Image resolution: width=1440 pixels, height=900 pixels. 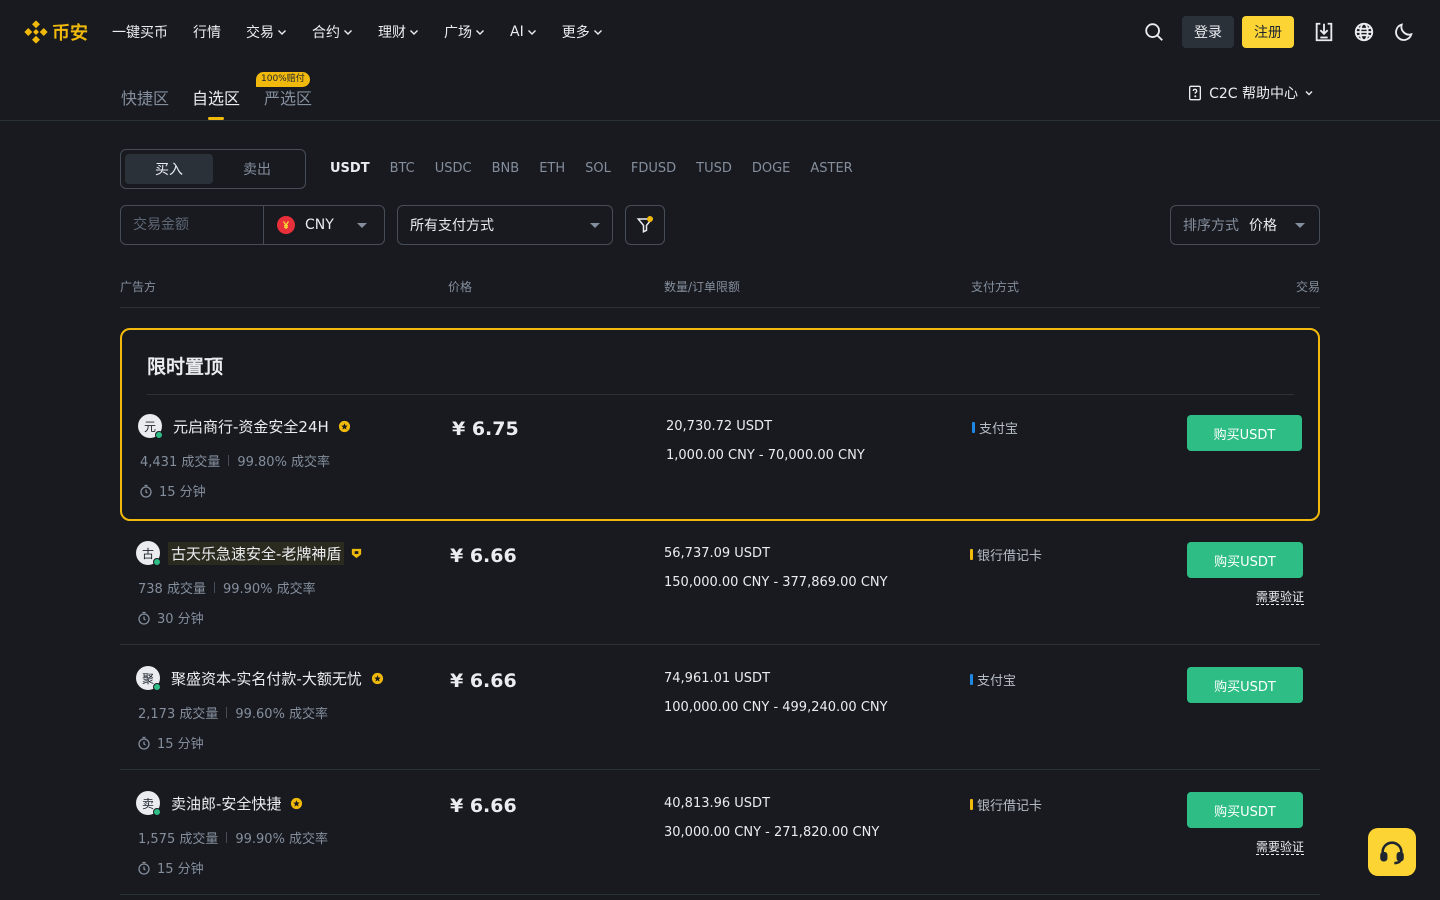 What do you see at coordinates (485, 429) in the screenshot?
I see `ad-price: ¥ 6.75` at bounding box center [485, 429].